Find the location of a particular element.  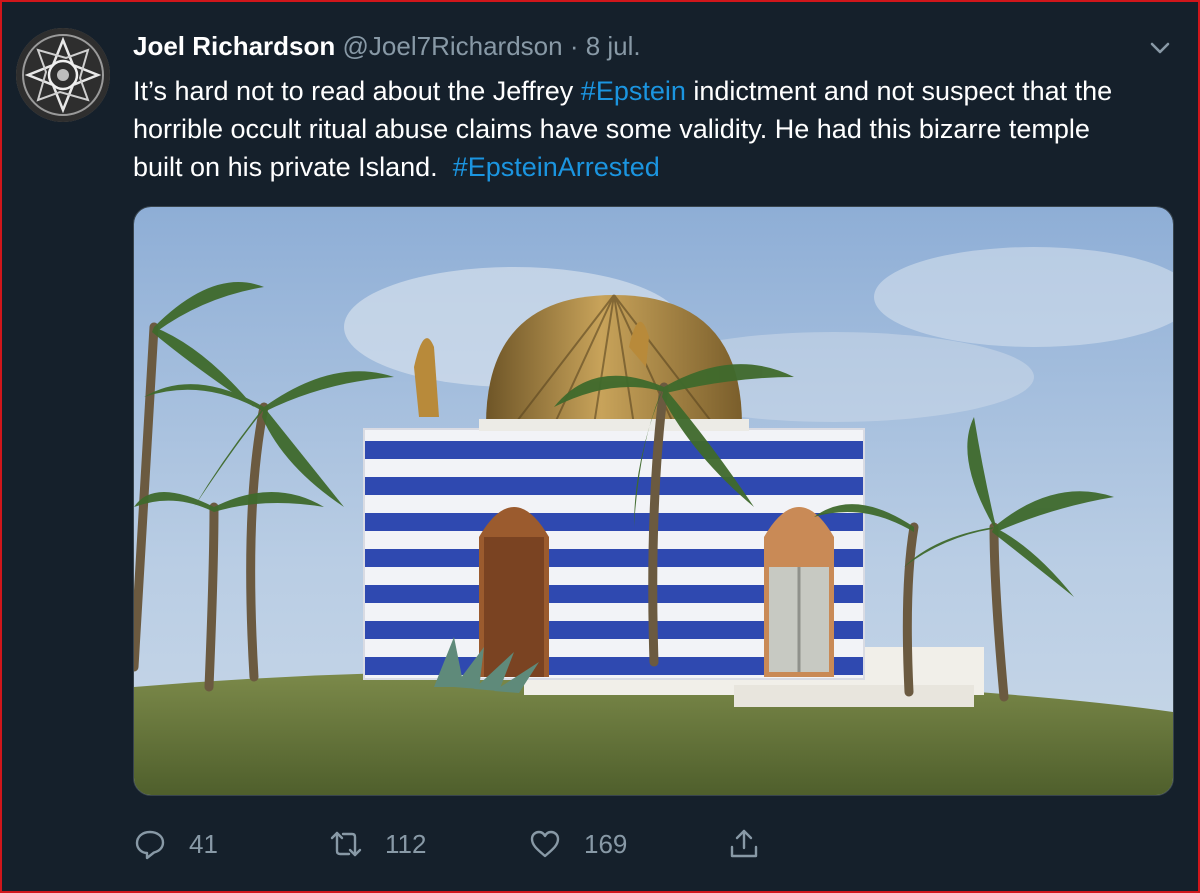

retweet-count: 112 is located at coordinates (406, 843).